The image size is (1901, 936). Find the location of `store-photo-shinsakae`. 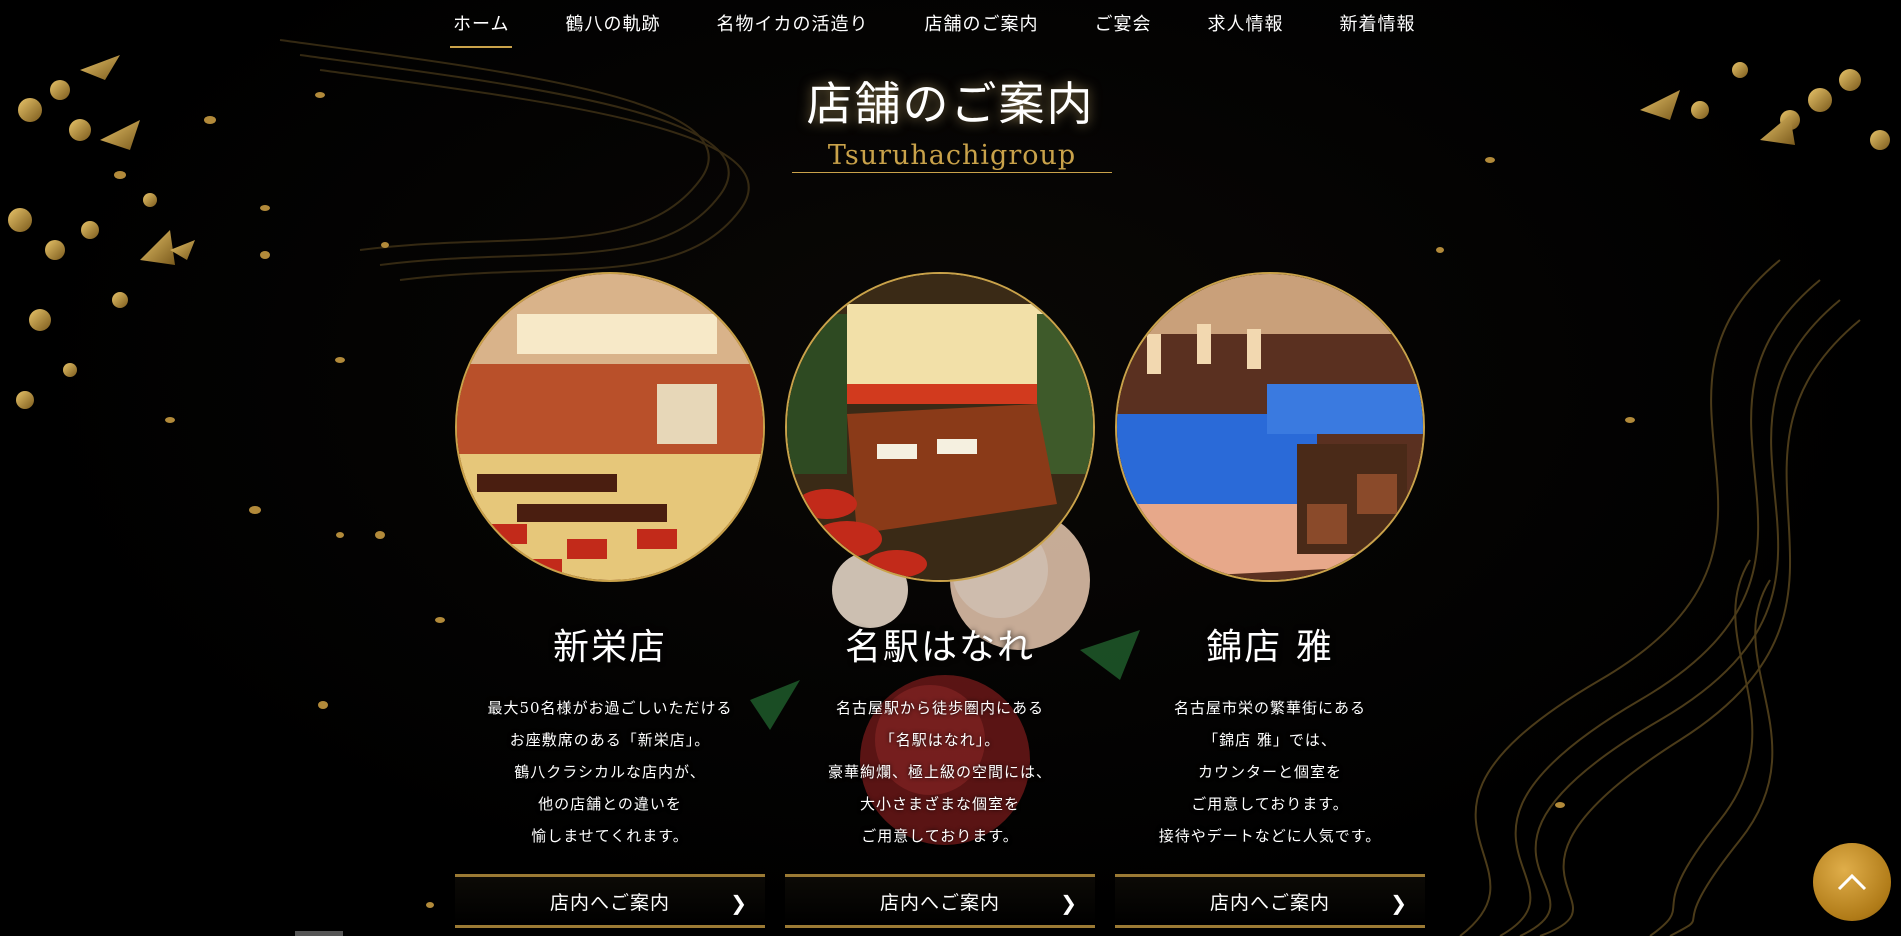

store-photo-shinsakae is located at coordinates (610, 427).